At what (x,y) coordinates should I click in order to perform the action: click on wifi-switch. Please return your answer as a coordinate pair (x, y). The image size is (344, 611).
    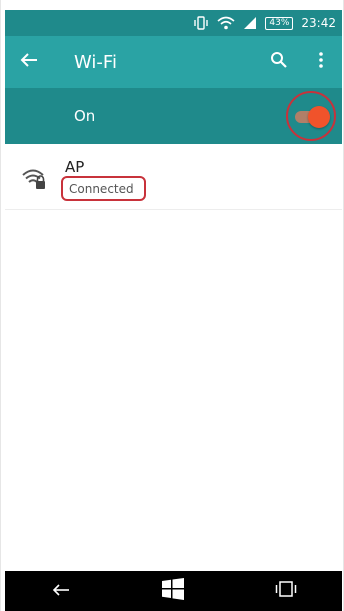
    Looking at the image, I should click on (311, 116).